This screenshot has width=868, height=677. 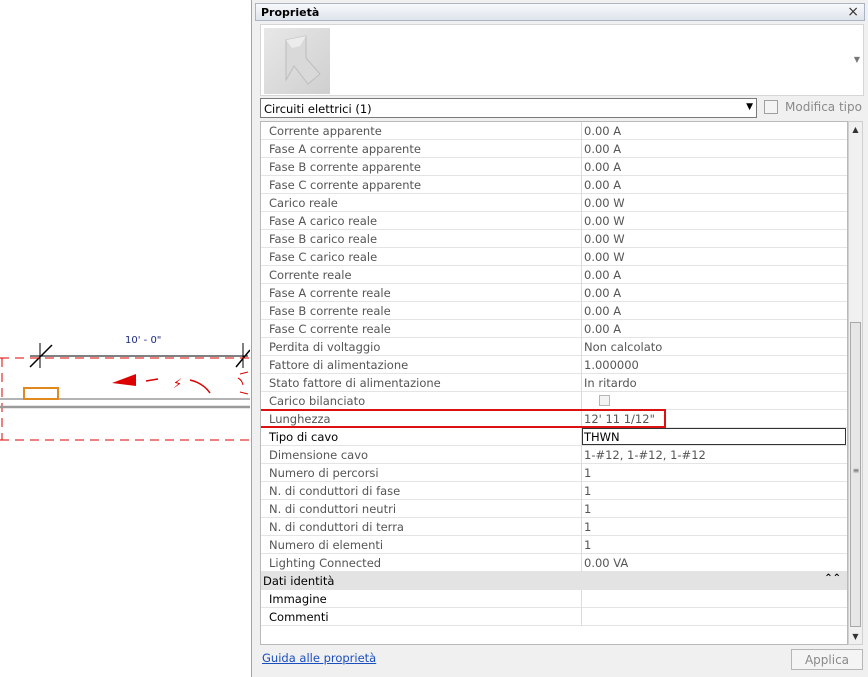 I want to click on property-name: Perdita di voltaggio, so click(x=325, y=347).